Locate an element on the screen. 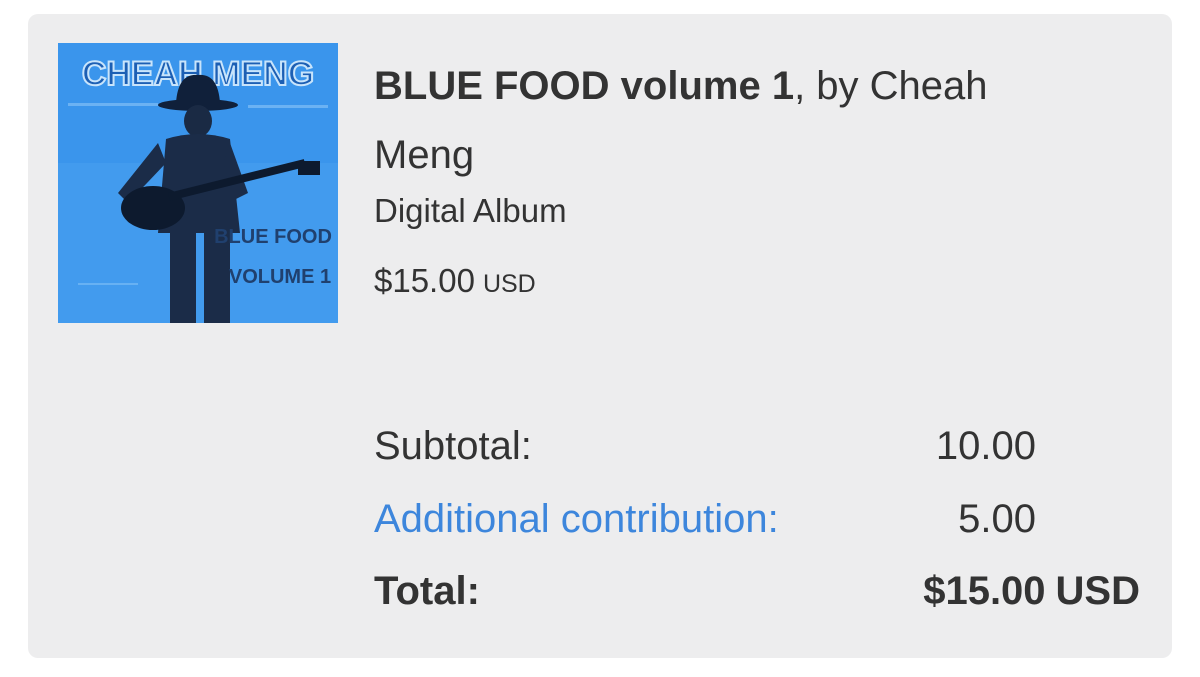 The image size is (1200, 677). total-currency: USD is located at coordinates (1097, 591).